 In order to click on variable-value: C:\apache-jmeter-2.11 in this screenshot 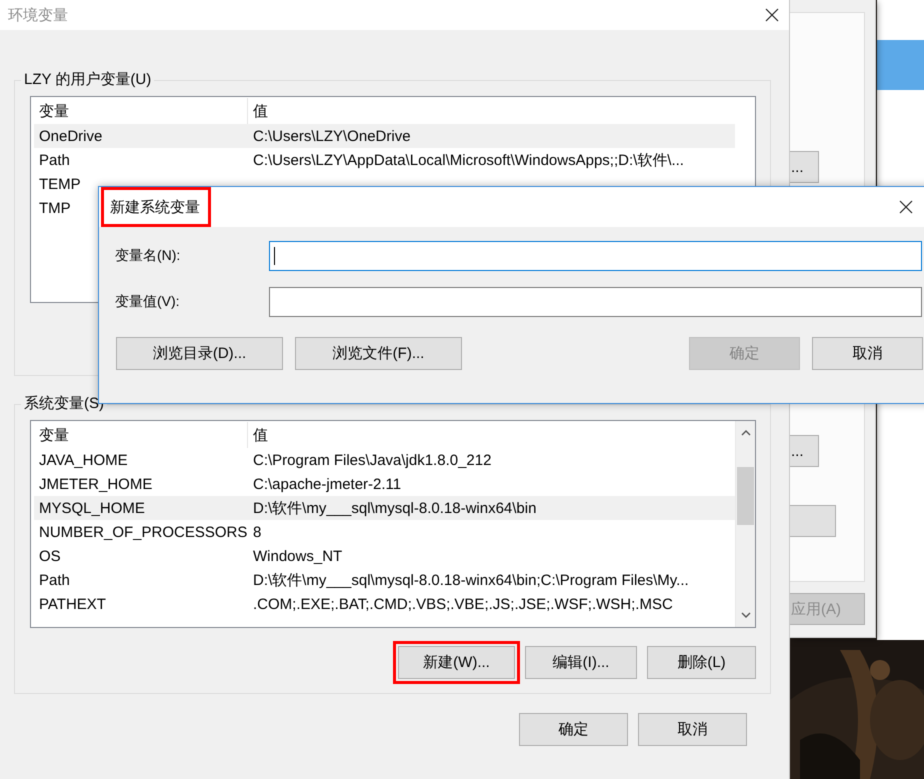, I will do `click(327, 484)`.